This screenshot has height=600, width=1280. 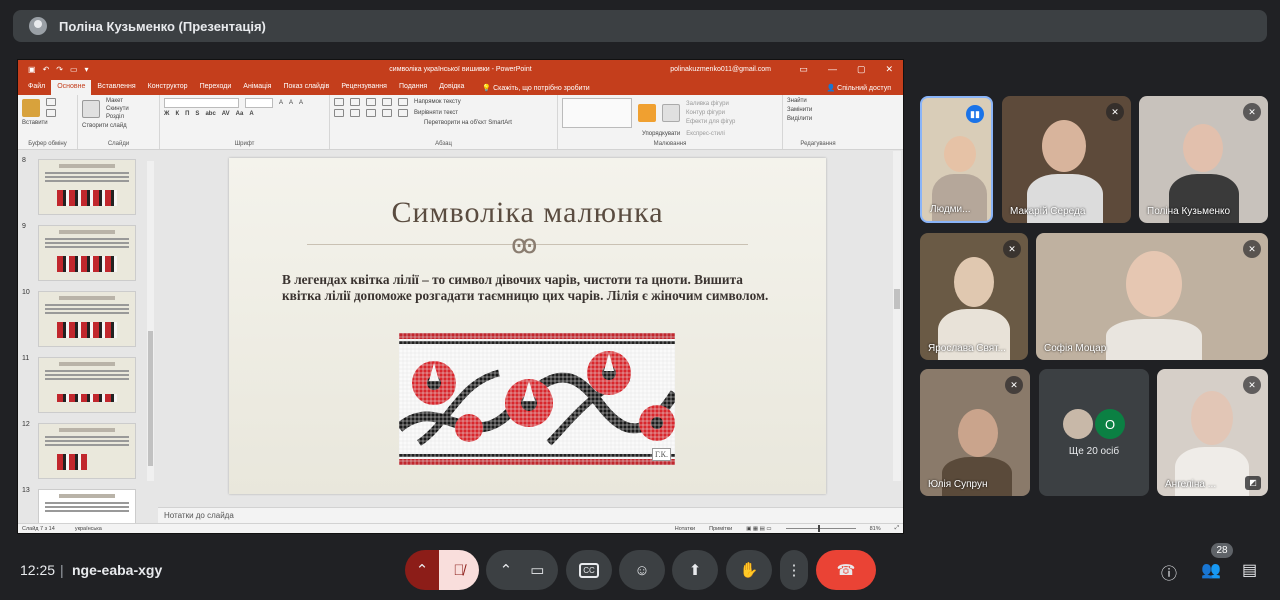 What do you see at coordinates (117, 109) in the screenshot?
I see `reset-button: Скинути` at bounding box center [117, 109].